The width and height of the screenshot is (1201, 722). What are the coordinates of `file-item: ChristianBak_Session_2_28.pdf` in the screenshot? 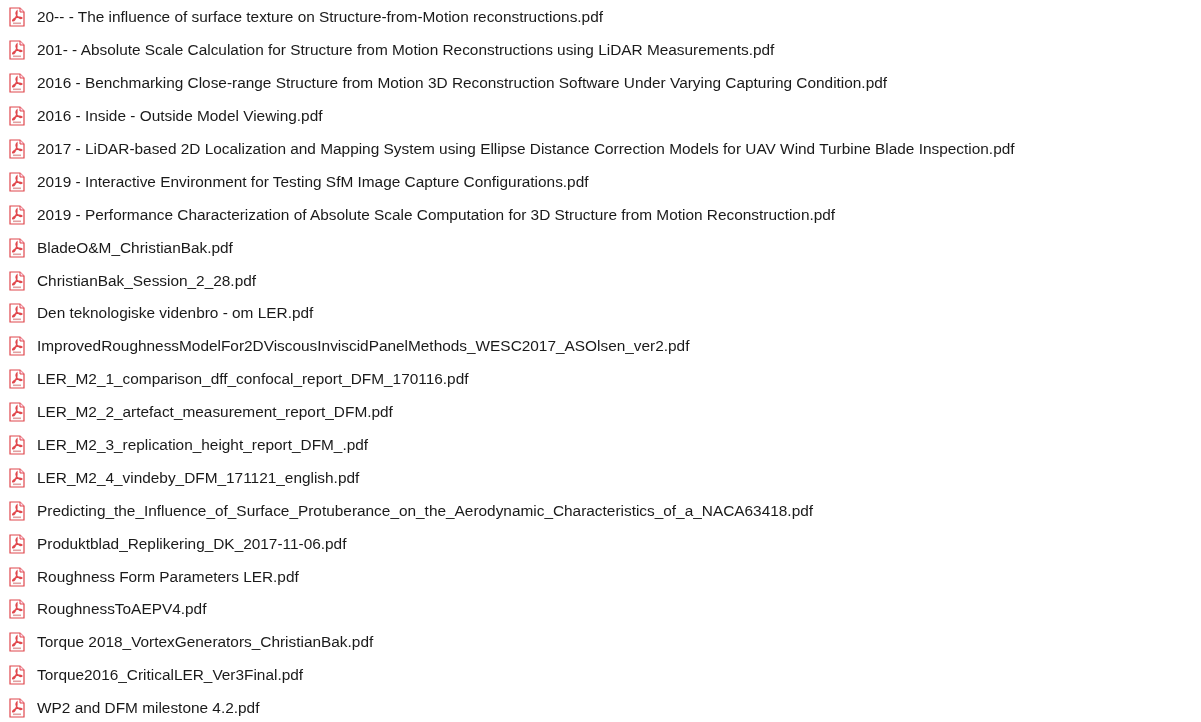 It's located at (133, 280).